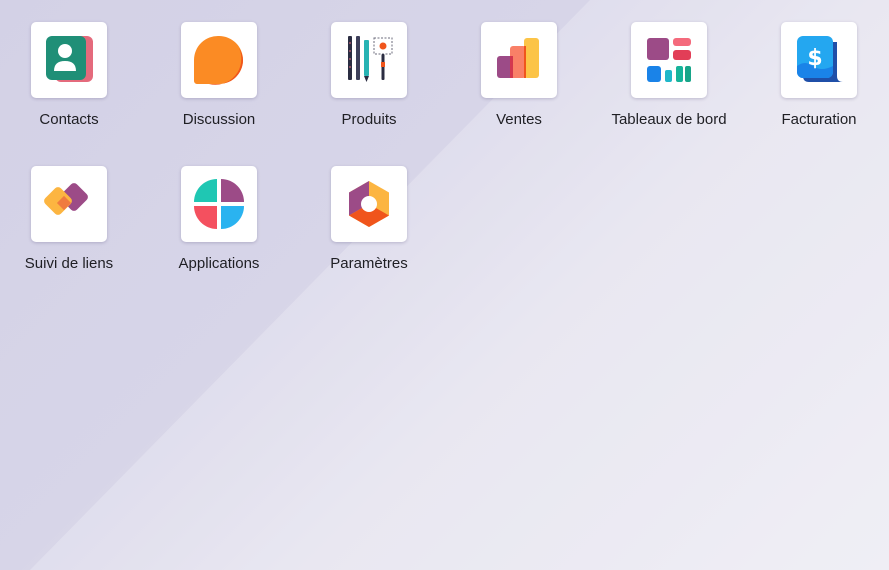  Describe the element at coordinates (219, 119) in the screenshot. I see `app-label: Discussion` at that location.